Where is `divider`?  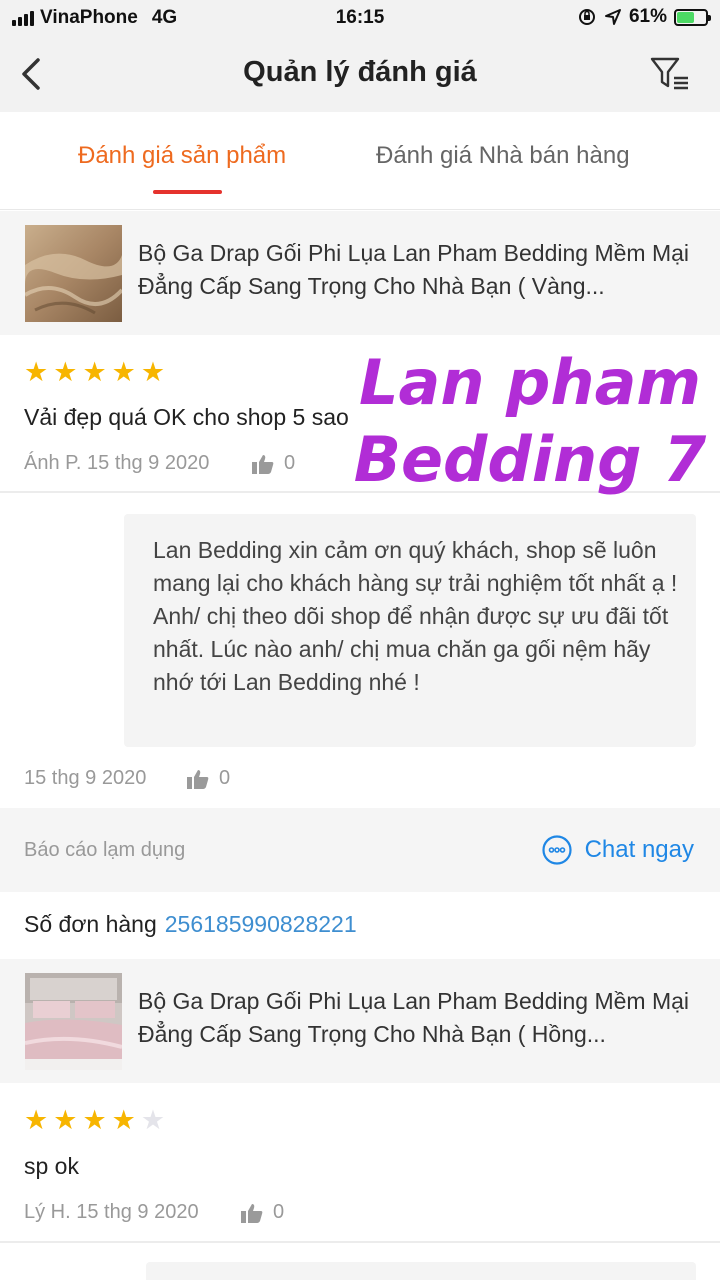 divider is located at coordinates (360, 1242).